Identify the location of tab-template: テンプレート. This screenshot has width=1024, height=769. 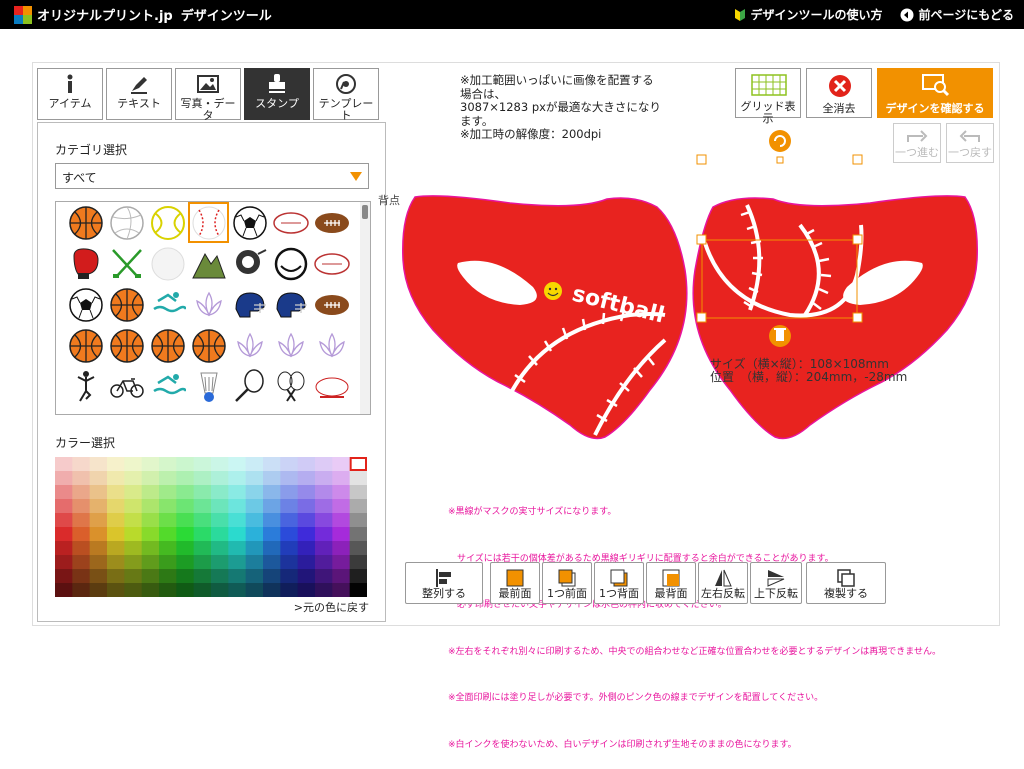
(346, 95).